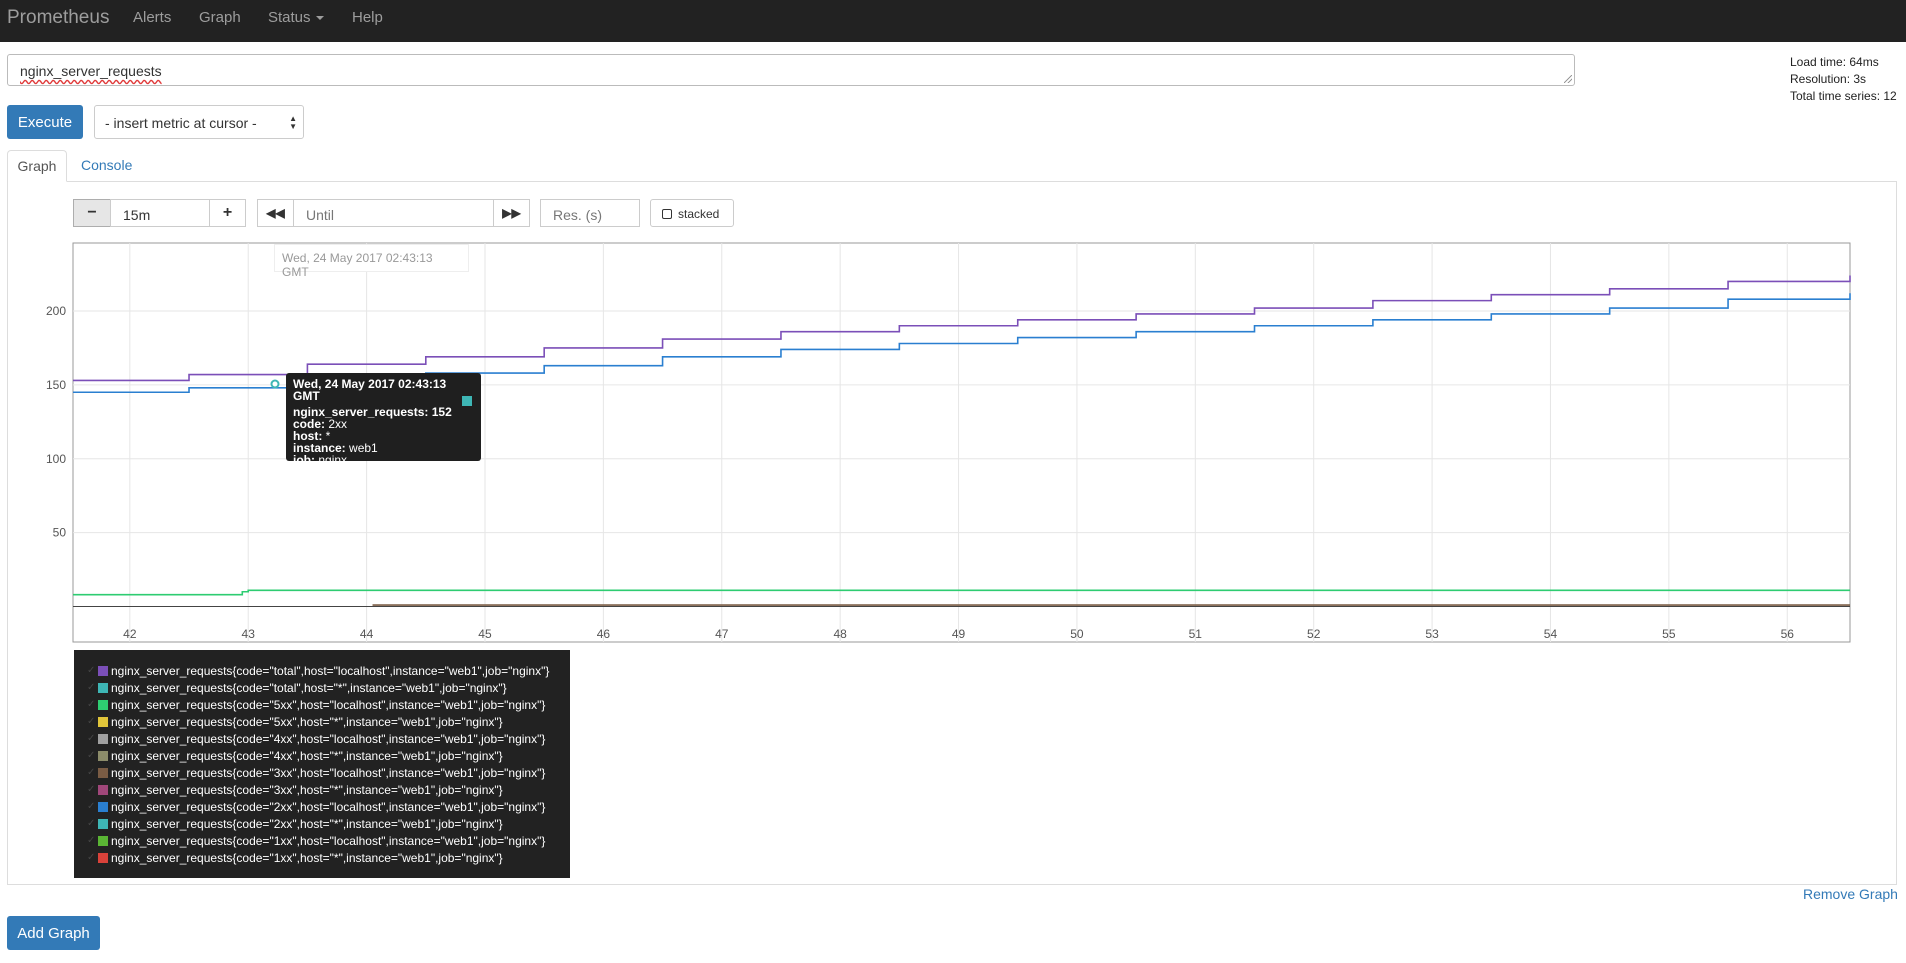 Image resolution: width=1906 pixels, height=963 pixels. Describe the element at coordinates (371, 261) in the screenshot. I see `hover-time-label: Wed, 24 May 2017 02:43:13 GMT` at that location.